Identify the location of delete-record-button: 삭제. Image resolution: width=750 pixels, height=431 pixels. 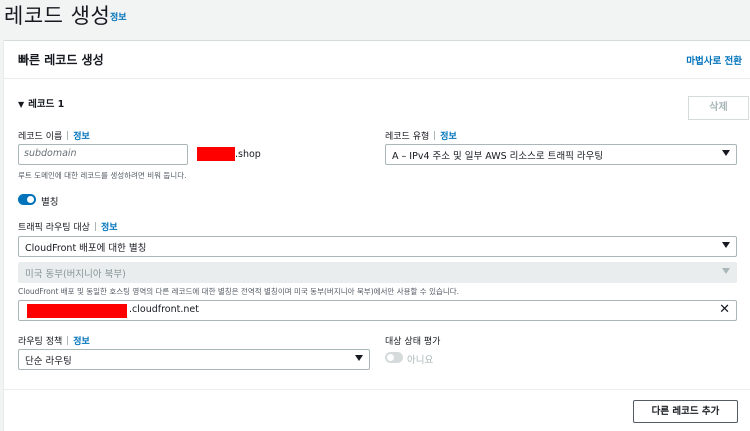
(718, 108).